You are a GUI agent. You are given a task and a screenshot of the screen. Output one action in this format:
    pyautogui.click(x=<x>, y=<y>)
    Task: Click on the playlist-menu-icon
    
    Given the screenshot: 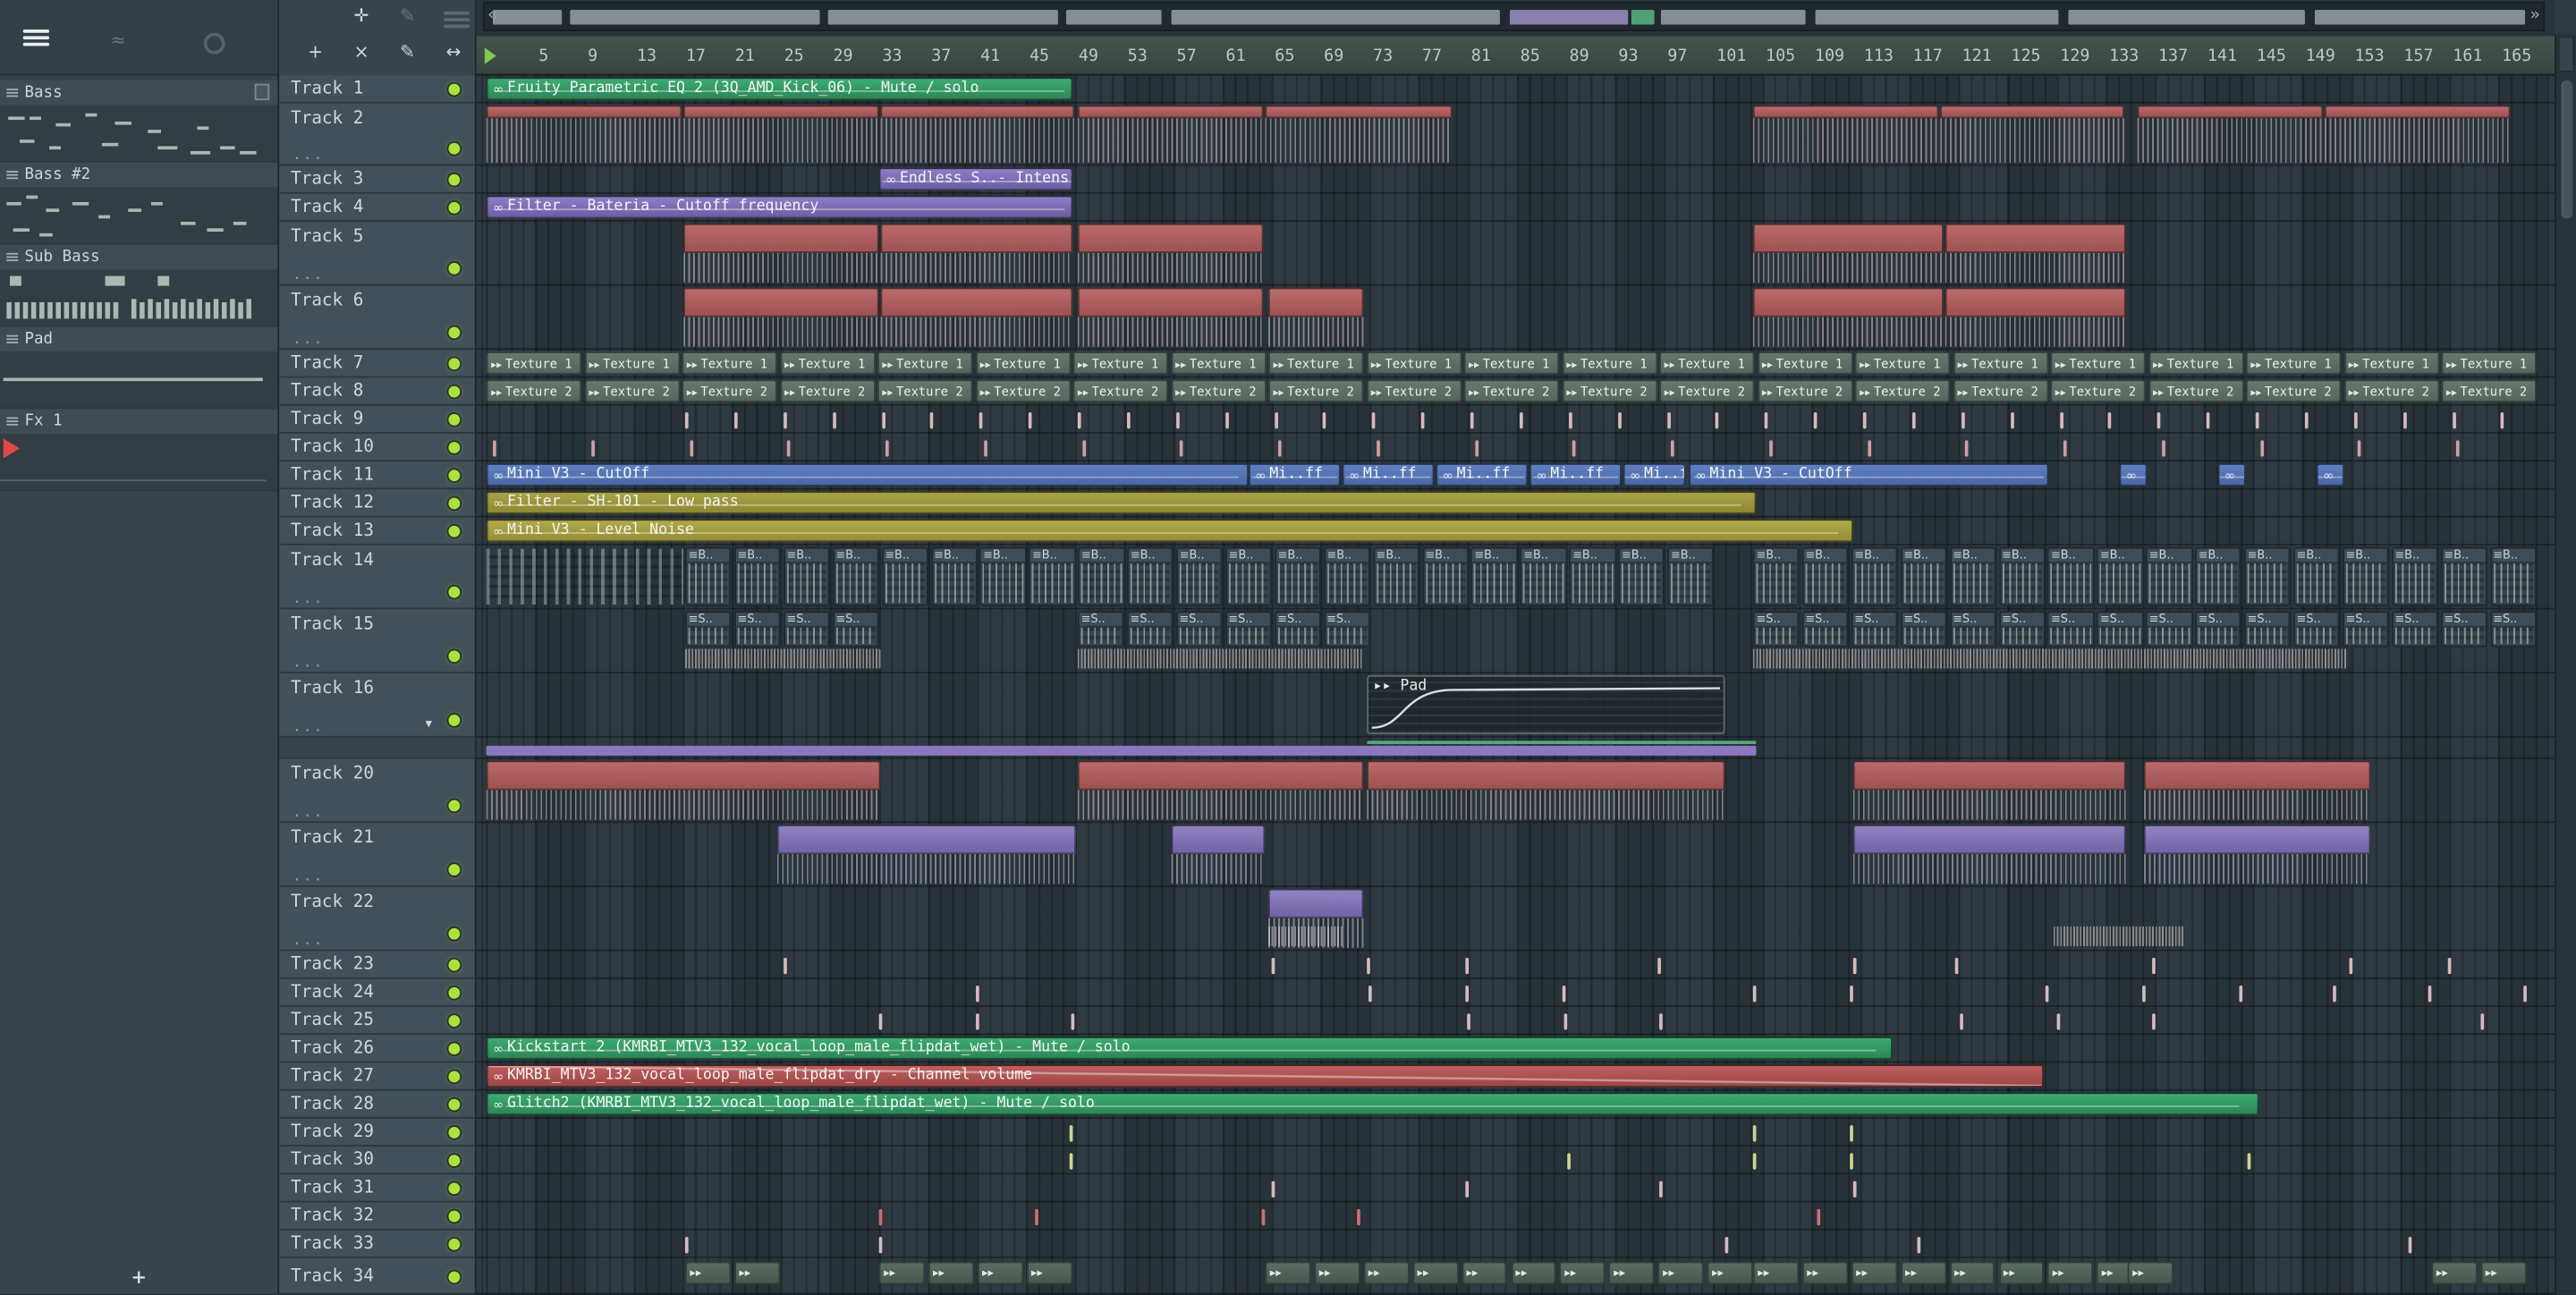 What is the action you would take?
    pyautogui.click(x=456, y=21)
    